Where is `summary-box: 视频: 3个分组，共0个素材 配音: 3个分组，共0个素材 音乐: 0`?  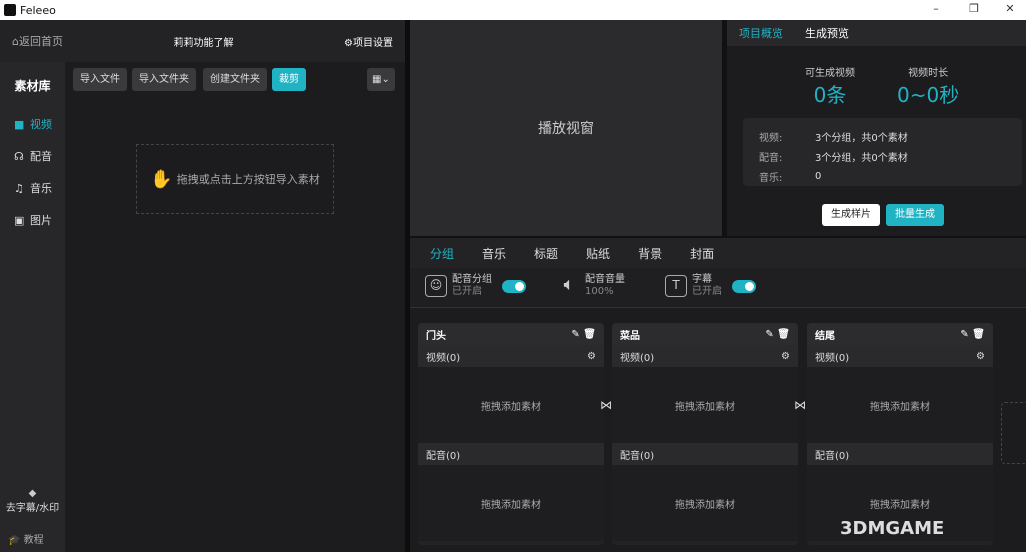
summary-box: 视频: 3个分组，共0个素材 配音: 3个分组，共0个素材 音乐: 0 is located at coordinates (882, 152).